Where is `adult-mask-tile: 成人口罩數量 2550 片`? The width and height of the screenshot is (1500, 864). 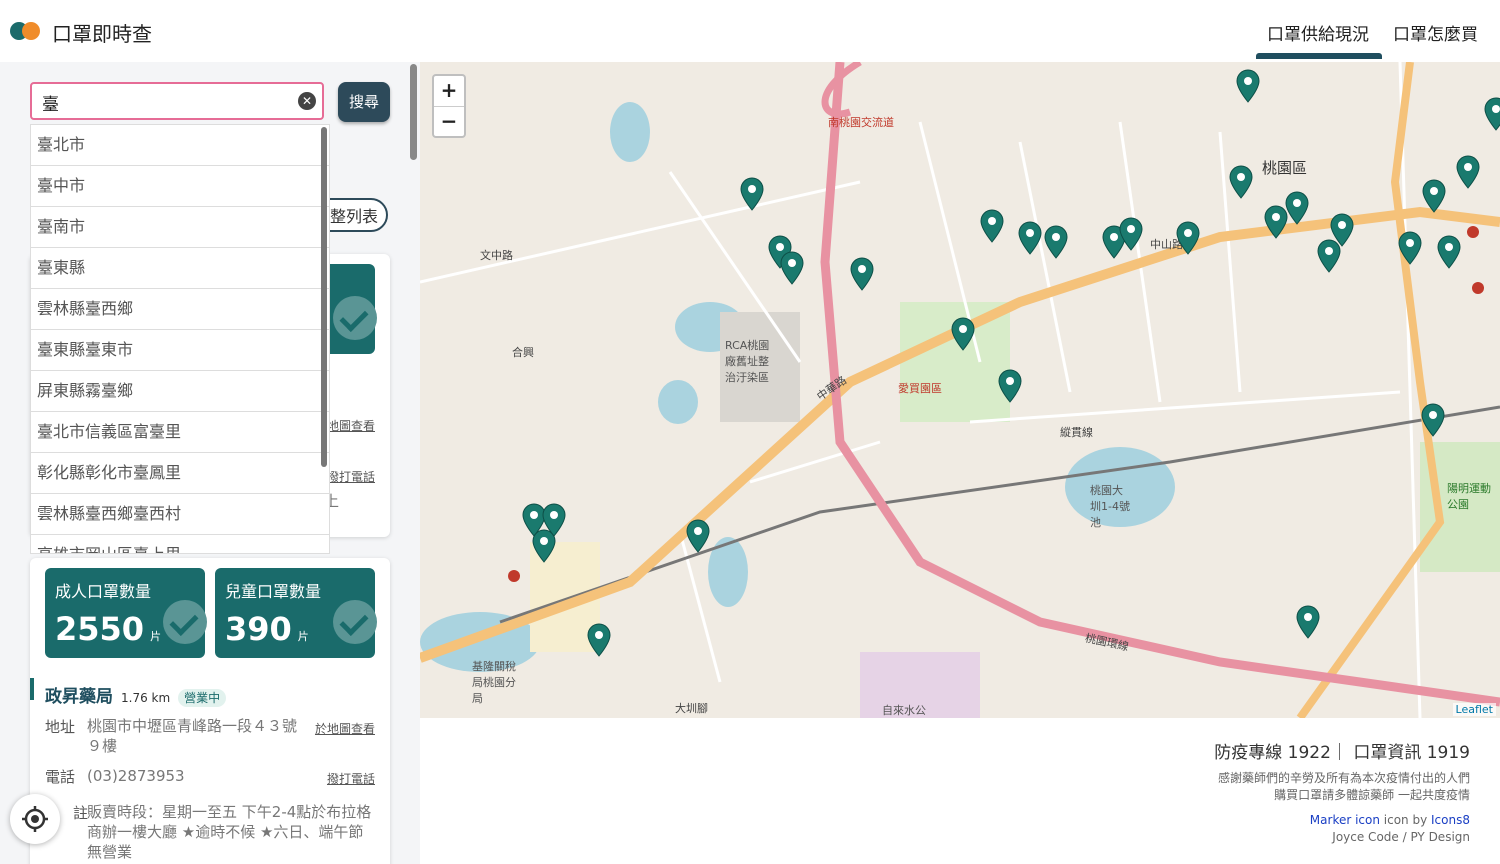 adult-mask-tile: 成人口罩數量 2550 片 is located at coordinates (126, 613).